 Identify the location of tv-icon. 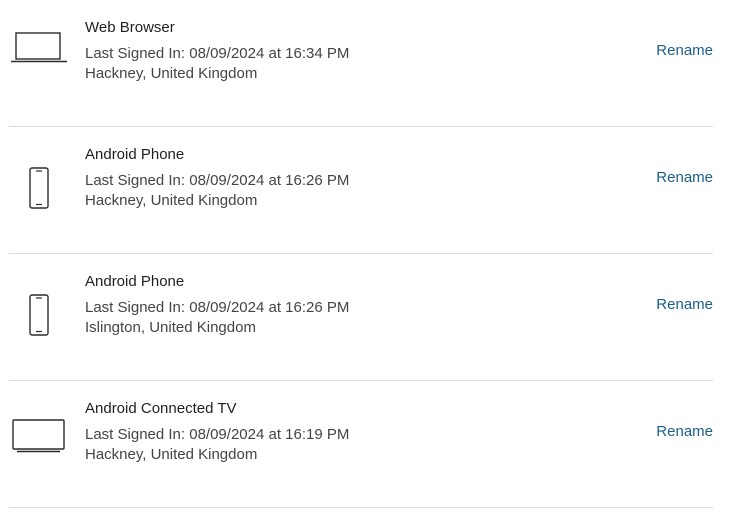
(40, 444).